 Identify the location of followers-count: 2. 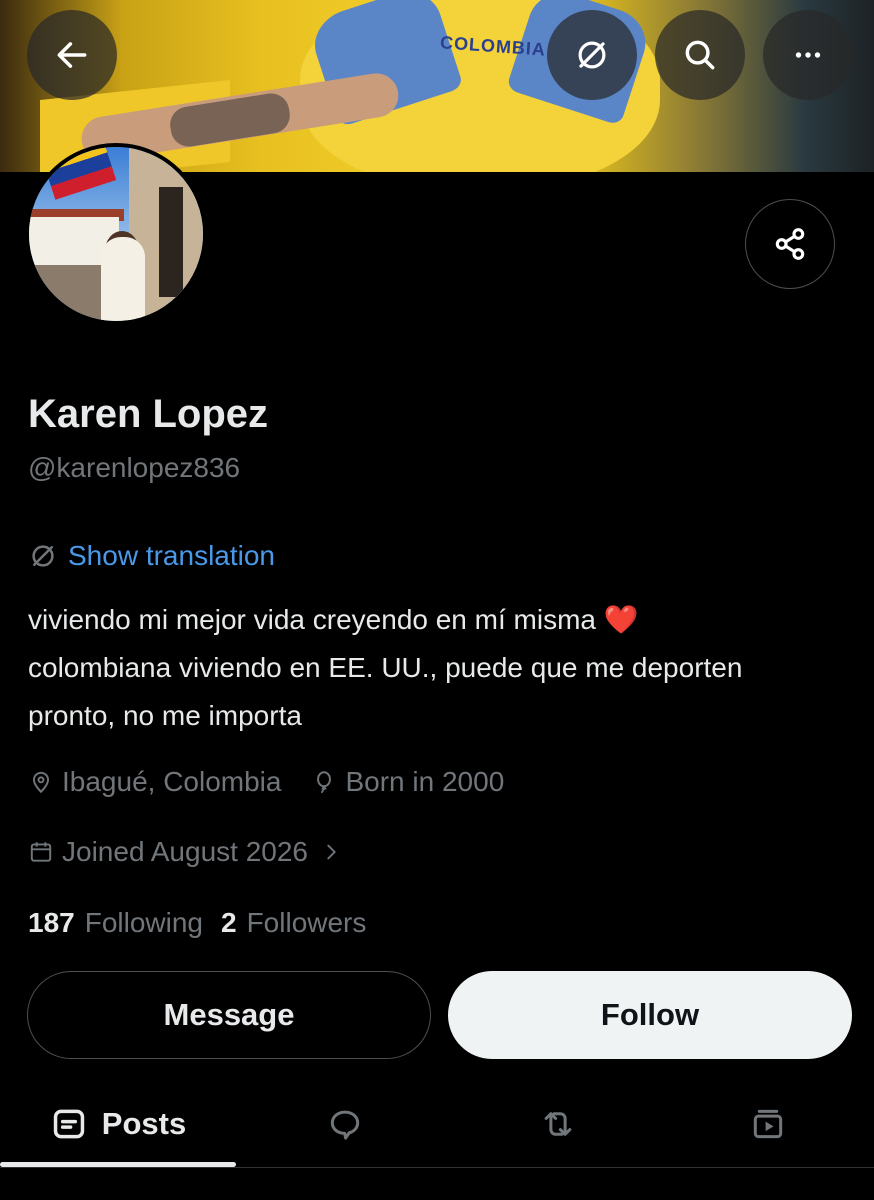
(229, 923).